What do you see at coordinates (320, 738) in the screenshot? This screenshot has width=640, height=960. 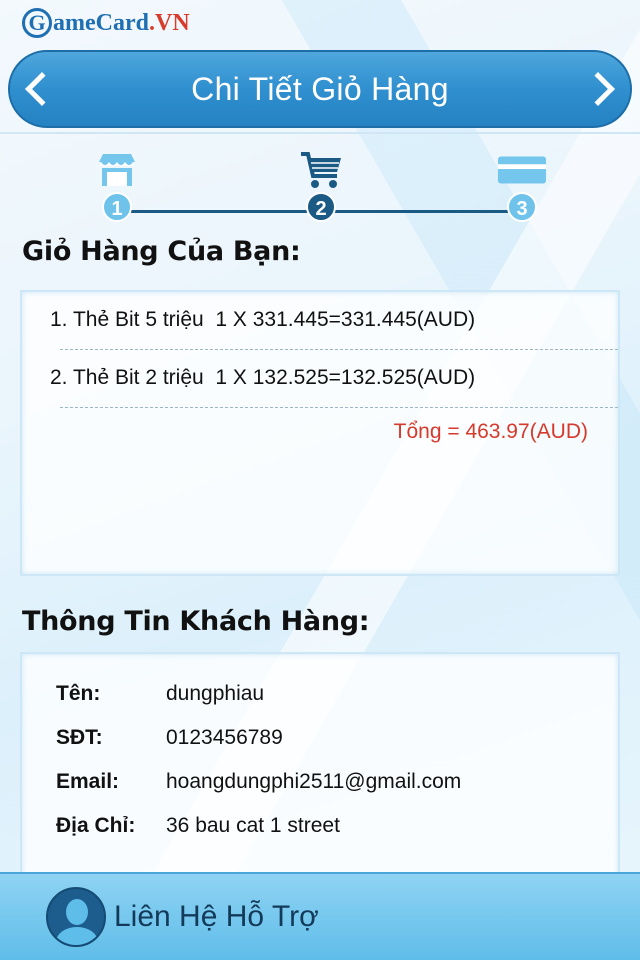 I see `customer-phone-row: SĐT: 0123456789` at bounding box center [320, 738].